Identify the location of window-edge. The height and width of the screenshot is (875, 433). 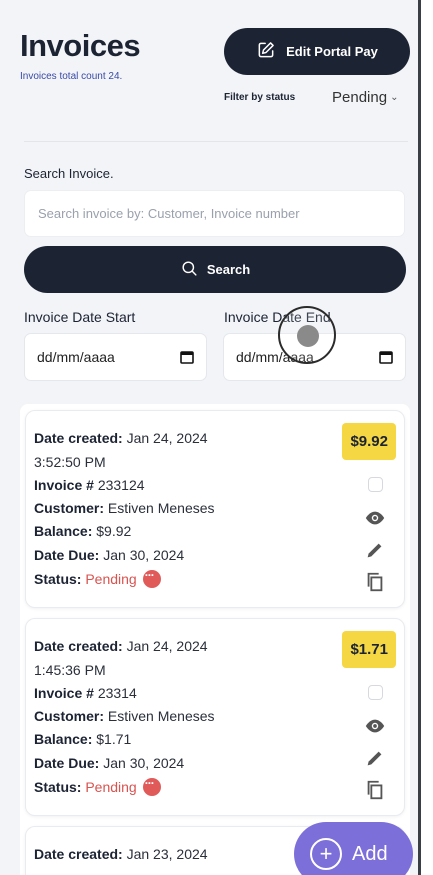
(425, 437).